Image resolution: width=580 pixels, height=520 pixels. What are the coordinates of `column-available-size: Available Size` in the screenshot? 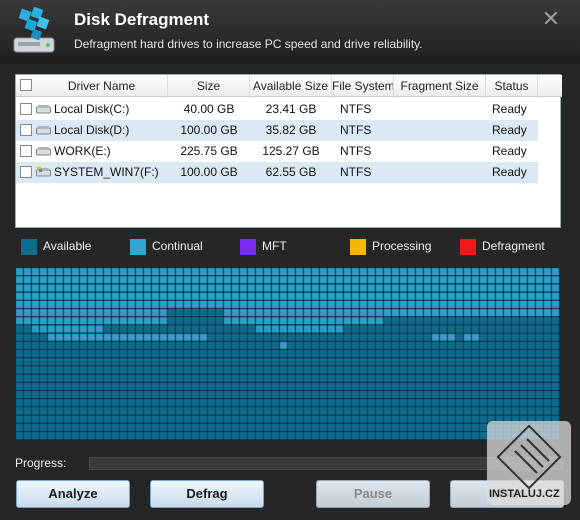 It's located at (291, 86).